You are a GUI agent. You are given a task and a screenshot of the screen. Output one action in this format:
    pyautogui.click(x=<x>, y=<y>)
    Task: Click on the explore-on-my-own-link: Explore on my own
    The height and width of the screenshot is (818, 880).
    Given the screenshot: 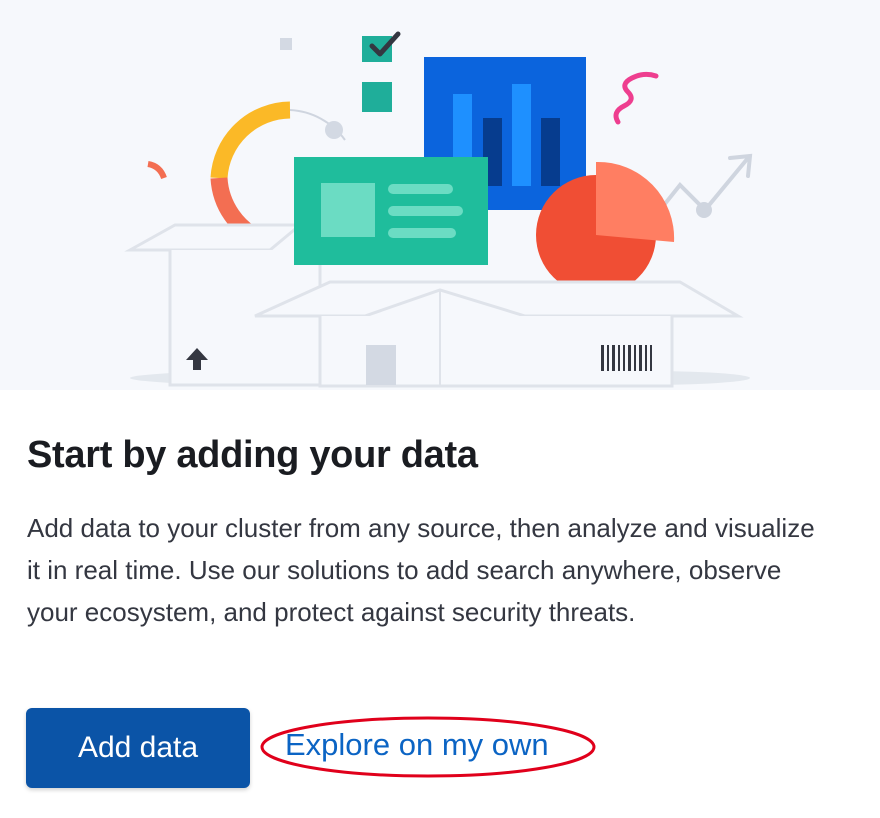 What is the action you would take?
    pyautogui.click(x=417, y=745)
    